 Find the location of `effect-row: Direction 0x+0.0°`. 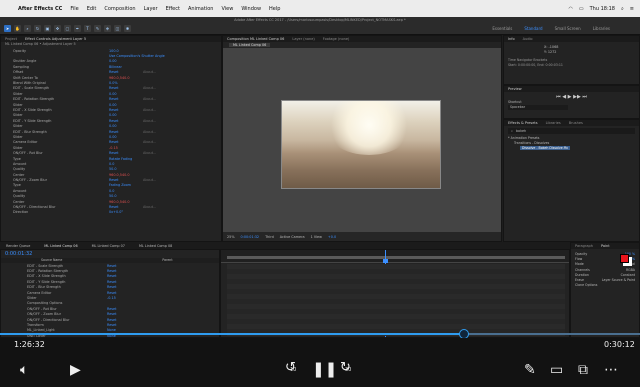

effect-row: Direction 0x+0.0° is located at coordinates (117, 212).